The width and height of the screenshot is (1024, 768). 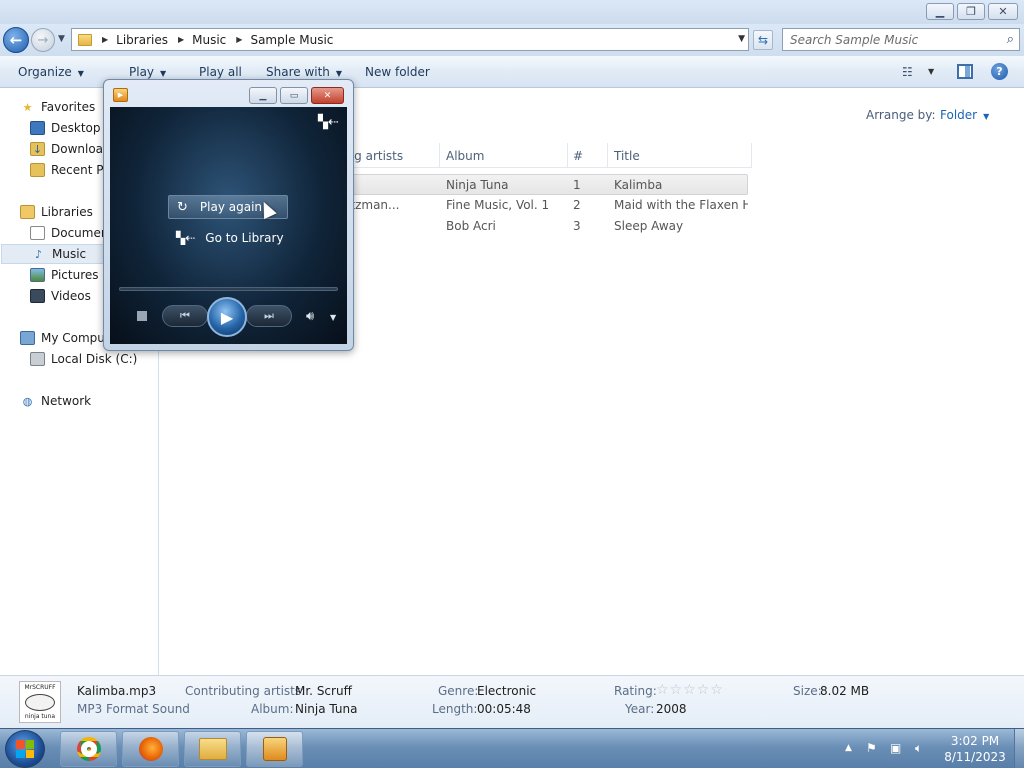 What do you see at coordinates (120, 95) in the screenshot?
I see `media-player-icon: ▶` at bounding box center [120, 95].